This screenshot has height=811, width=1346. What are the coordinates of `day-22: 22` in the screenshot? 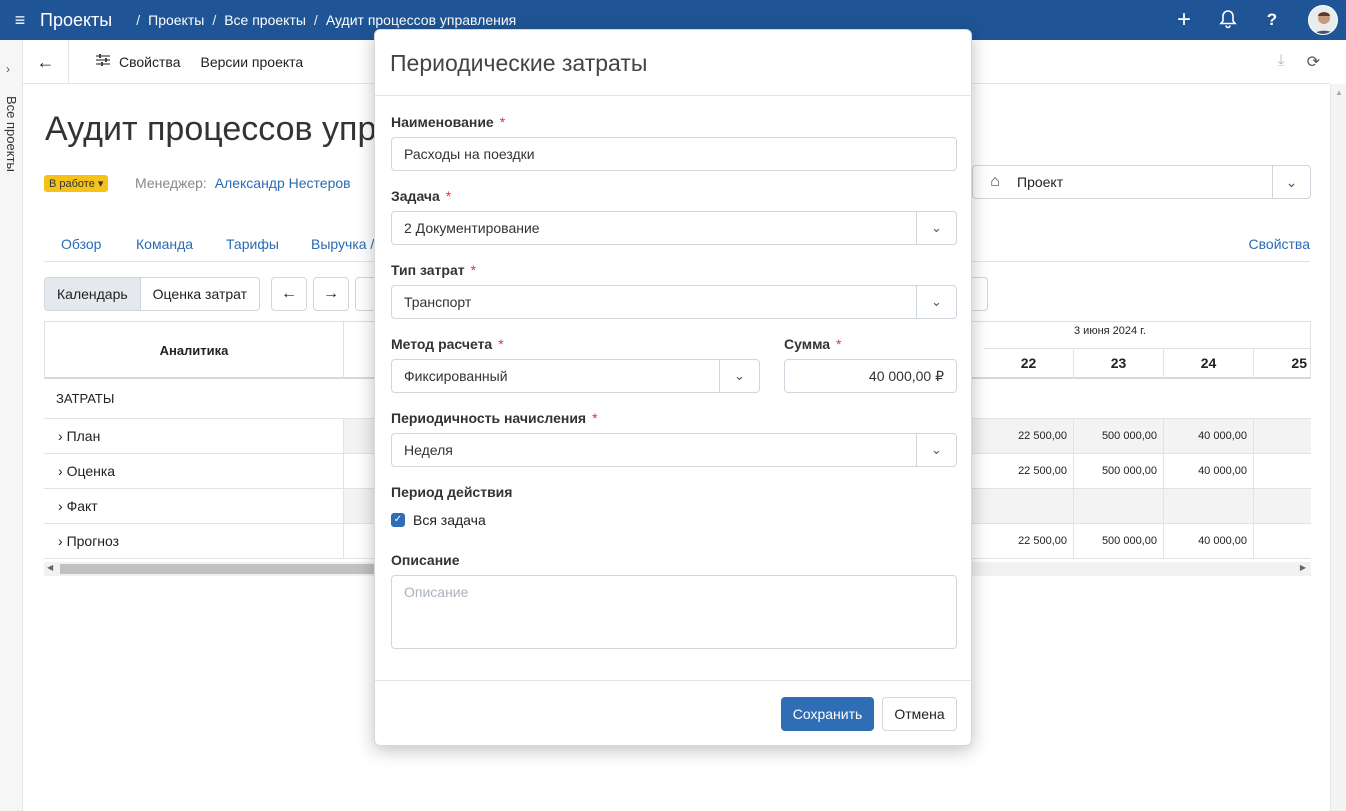 It's located at (1029, 363).